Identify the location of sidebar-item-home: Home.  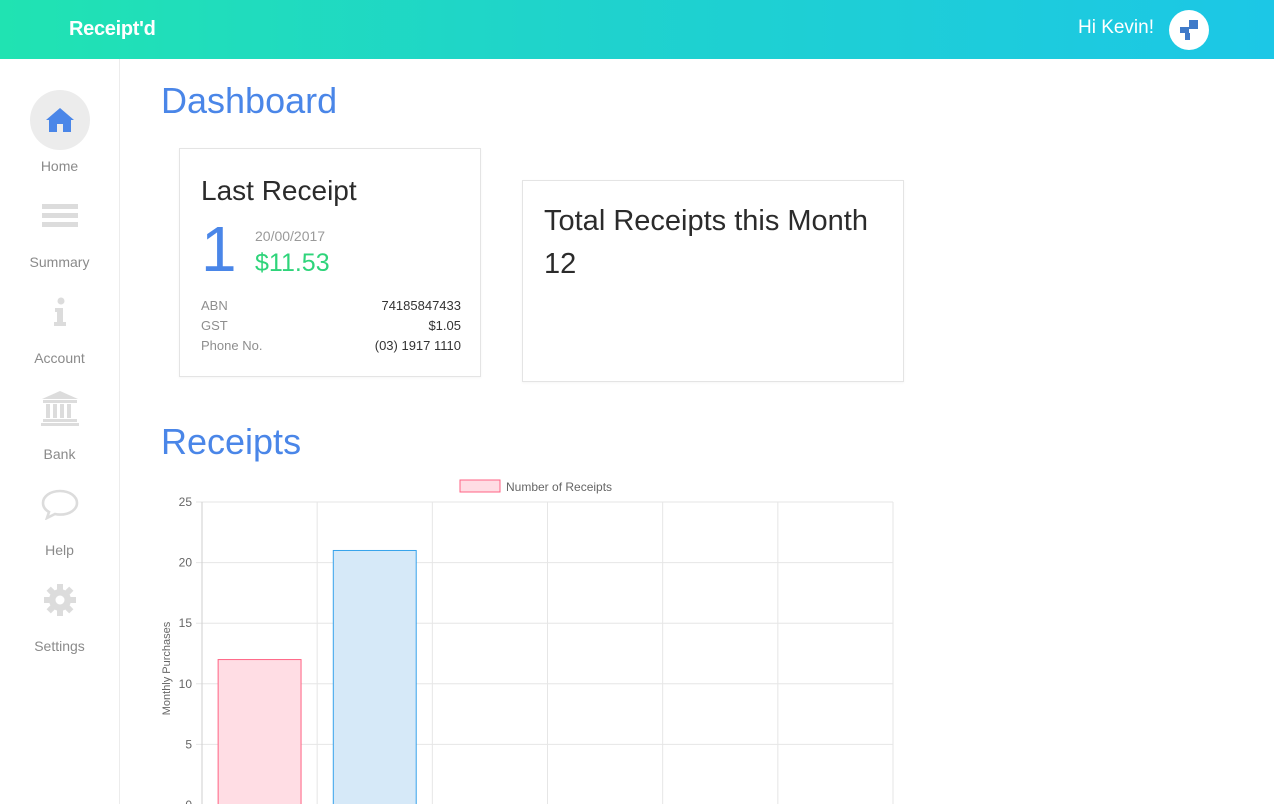
(59, 135).